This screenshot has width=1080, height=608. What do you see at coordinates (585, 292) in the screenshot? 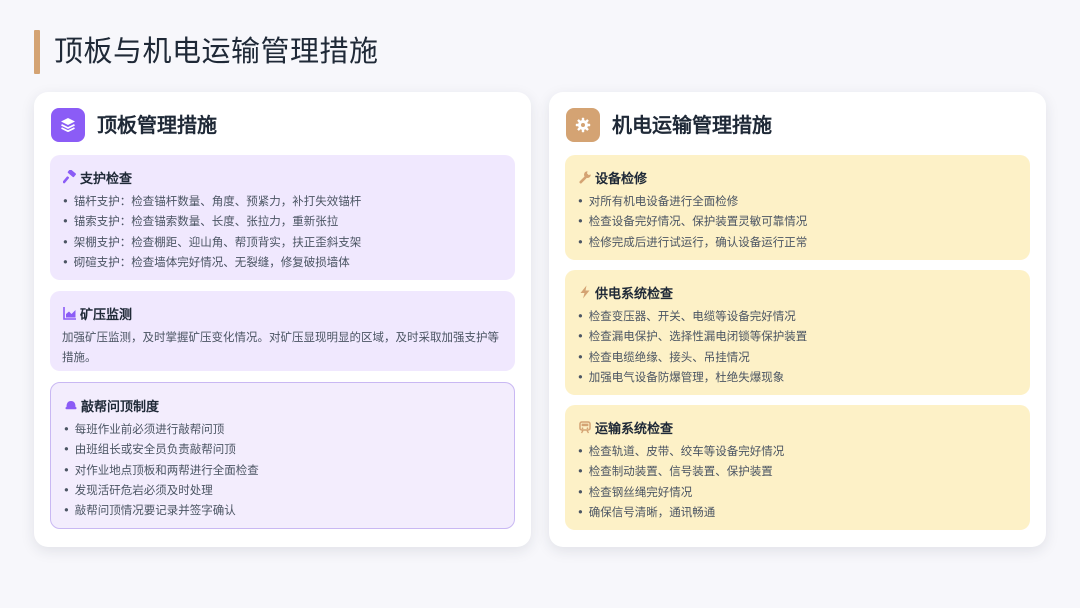
I see `bolt-icon` at bounding box center [585, 292].